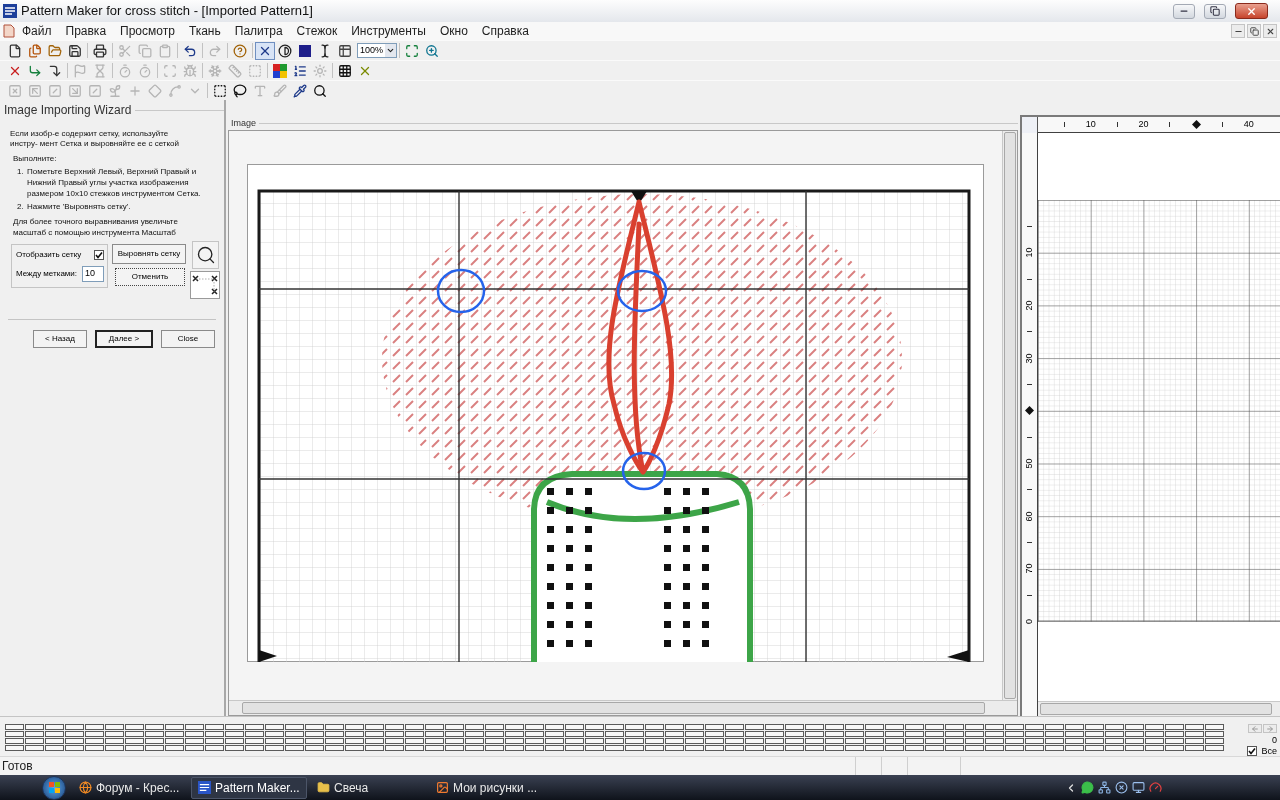  I want to click on menu-item: Справка, so click(505, 31).